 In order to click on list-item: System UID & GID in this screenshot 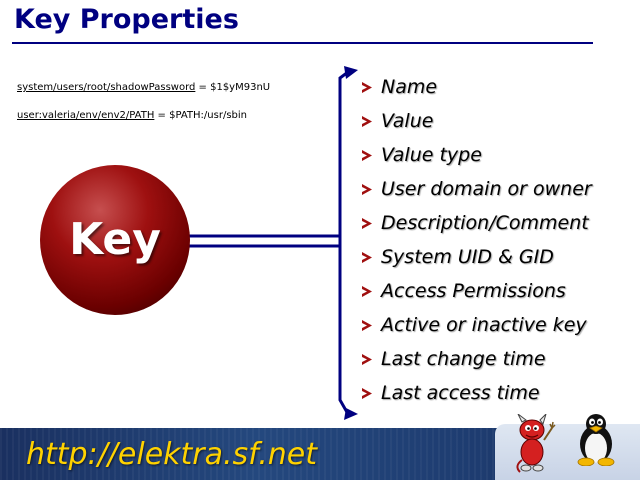, I will do `click(476, 261)`.